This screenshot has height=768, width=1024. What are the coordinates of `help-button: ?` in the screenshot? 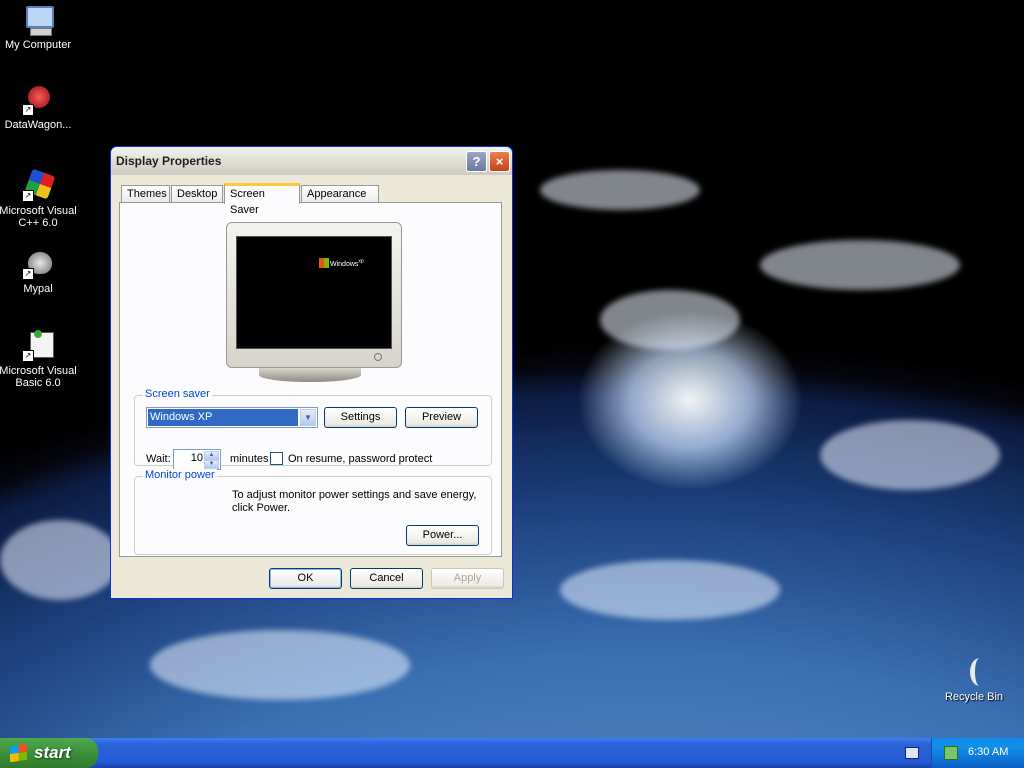 It's located at (476, 161).